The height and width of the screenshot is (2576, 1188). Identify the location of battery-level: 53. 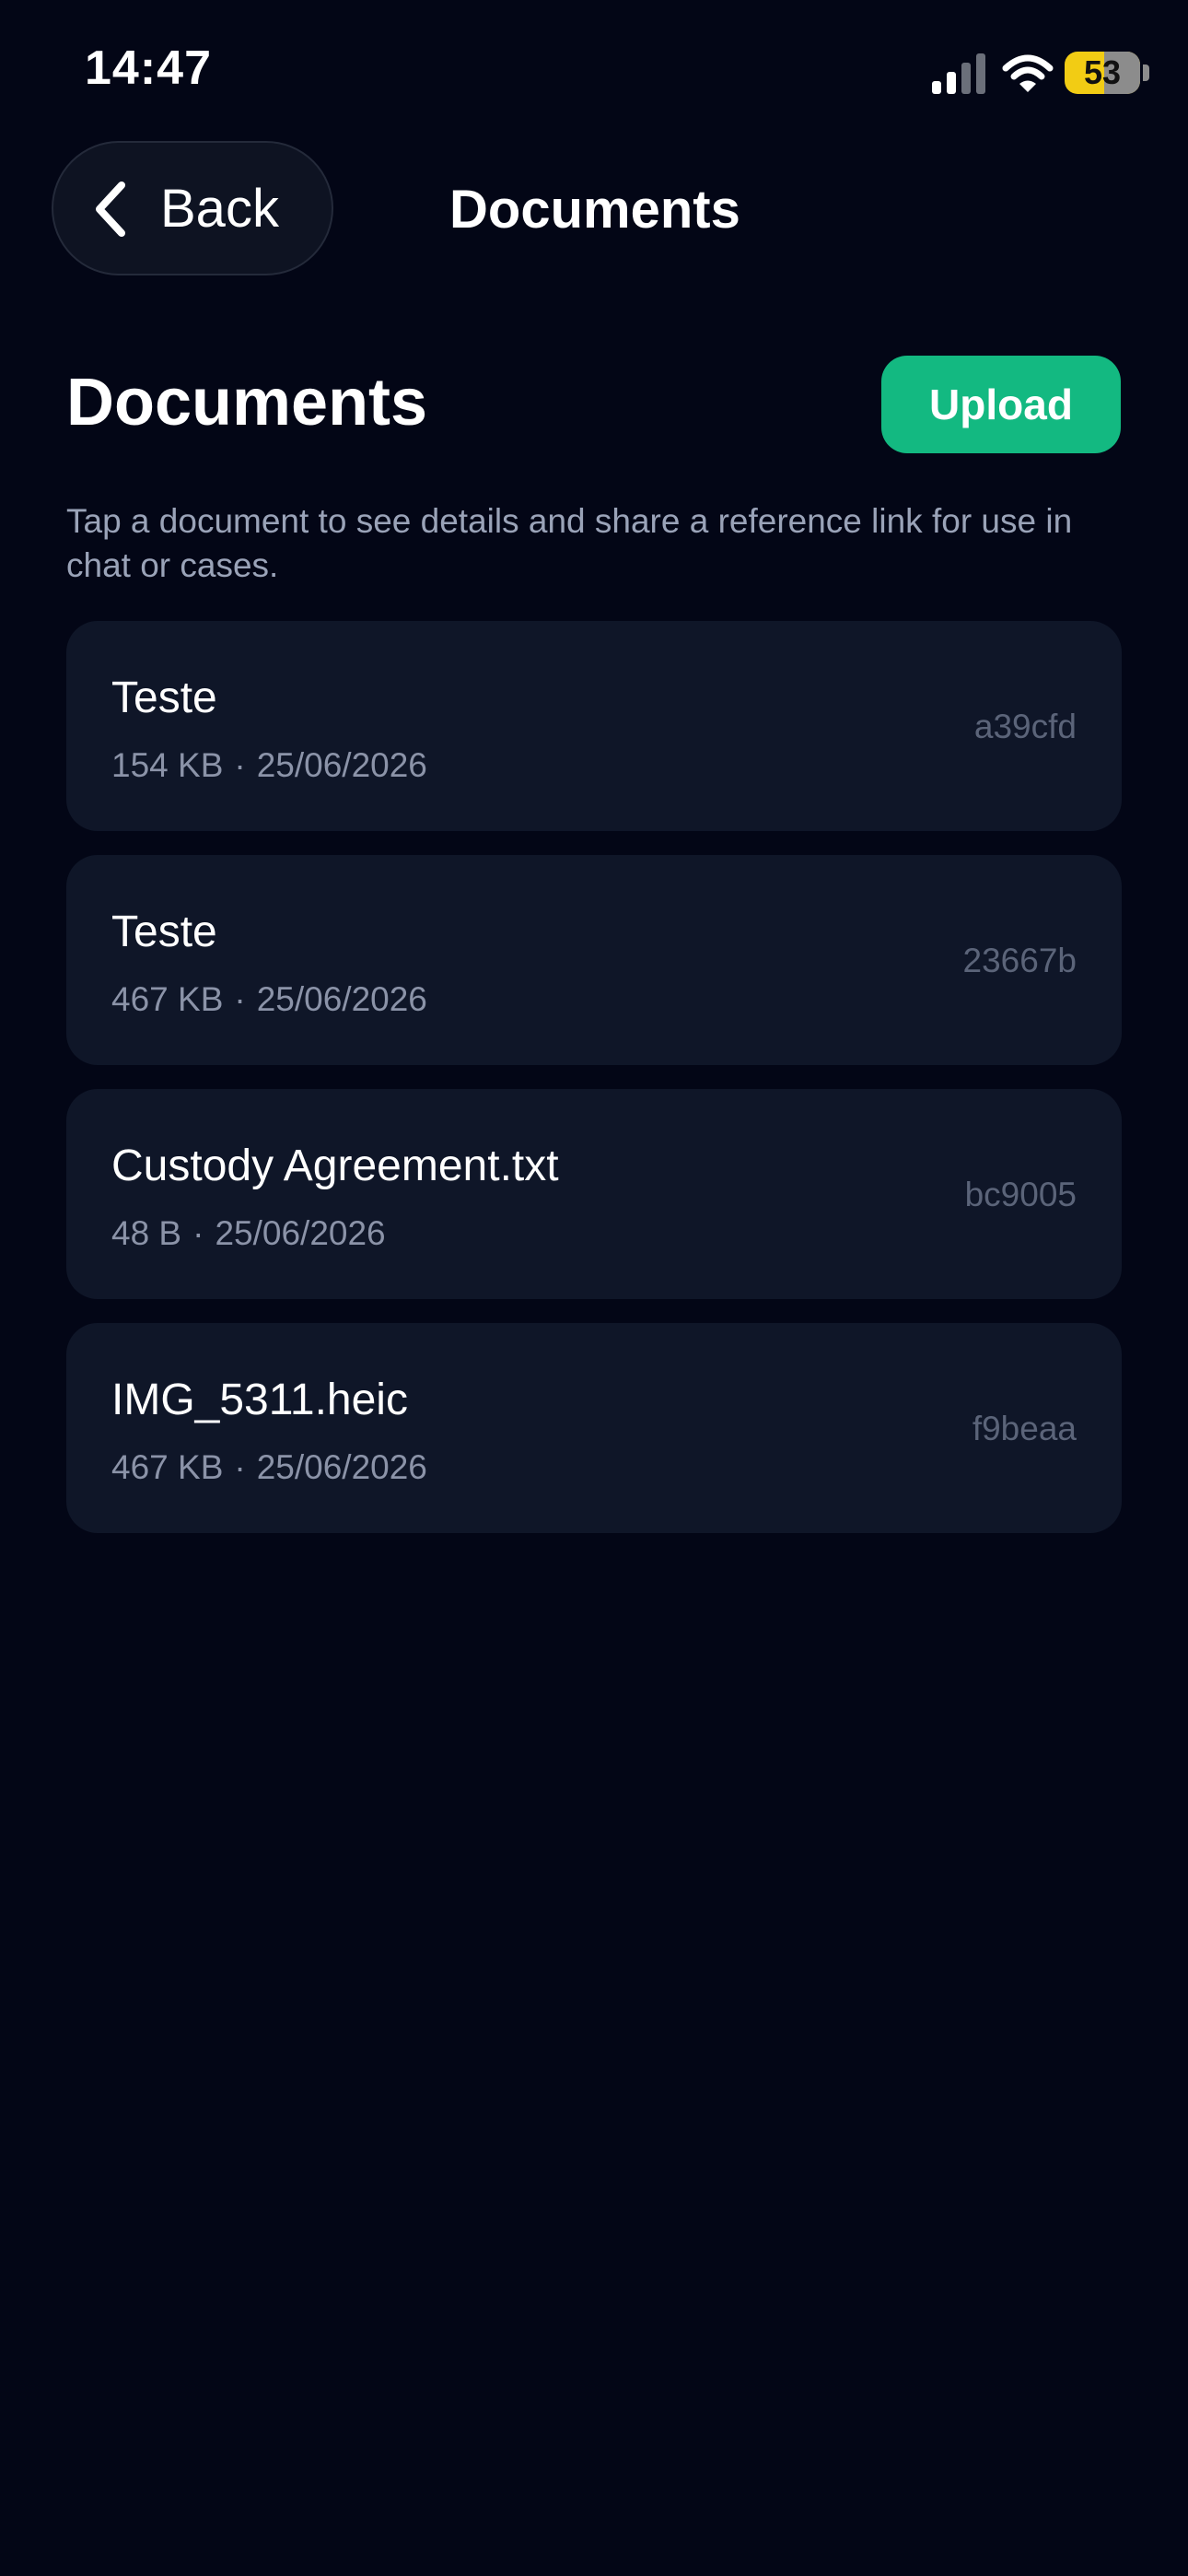
(1102, 72).